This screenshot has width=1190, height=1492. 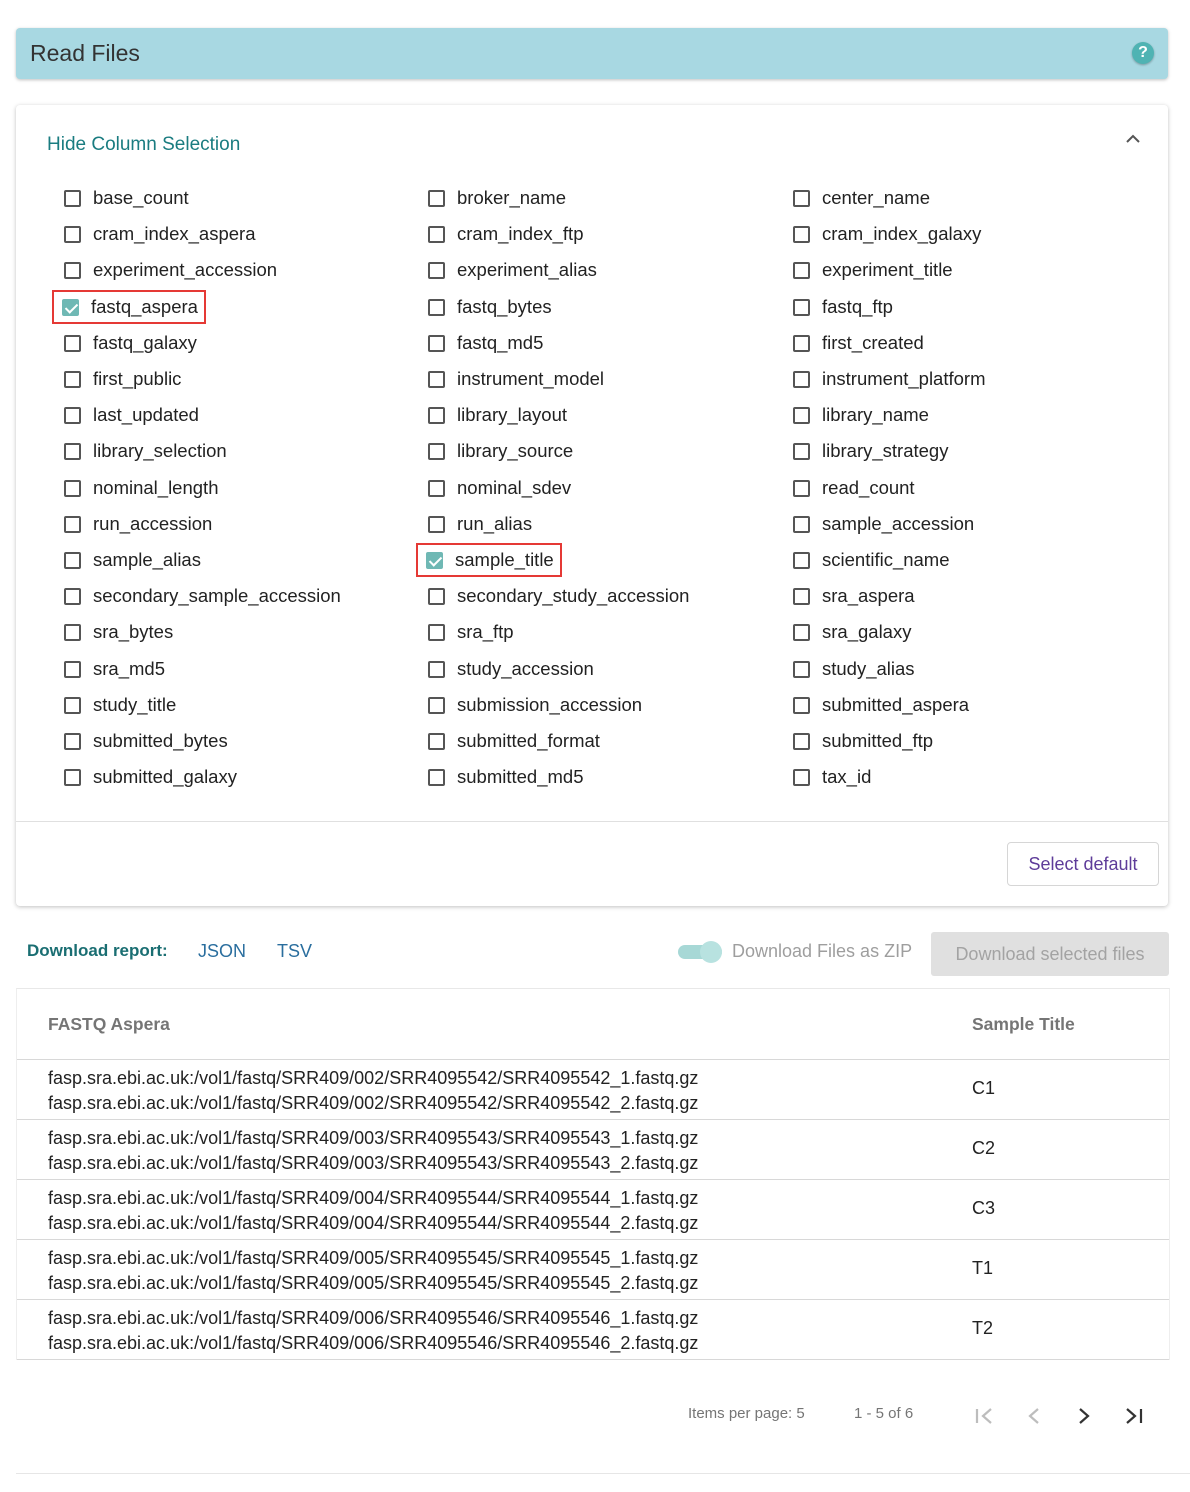 I want to click on column-option: submitted_md5, so click(x=505, y=777).